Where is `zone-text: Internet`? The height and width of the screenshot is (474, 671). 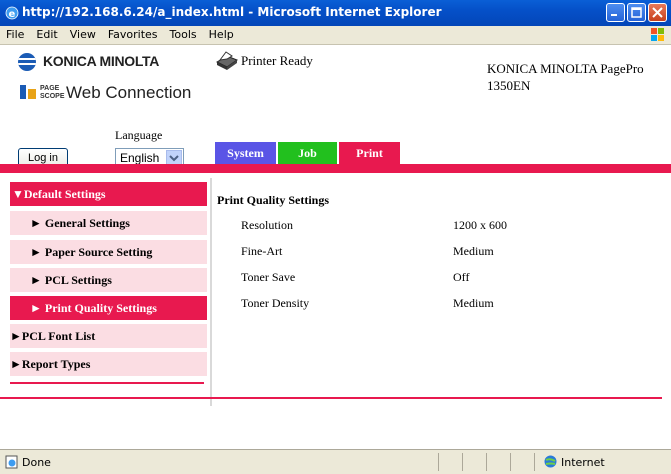
zone-text: Internet is located at coordinates (583, 462).